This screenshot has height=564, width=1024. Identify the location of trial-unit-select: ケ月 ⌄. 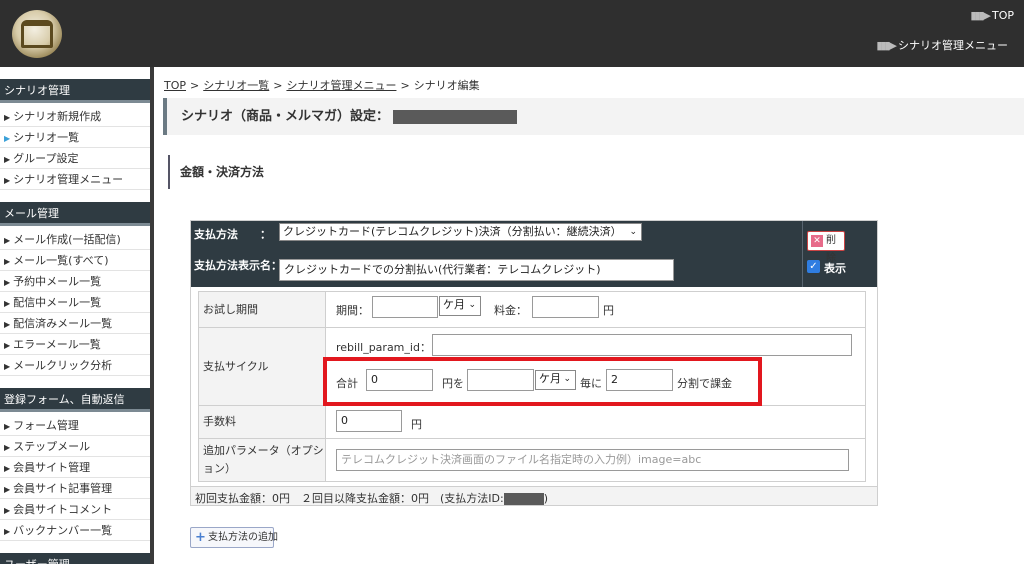
(460, 306).